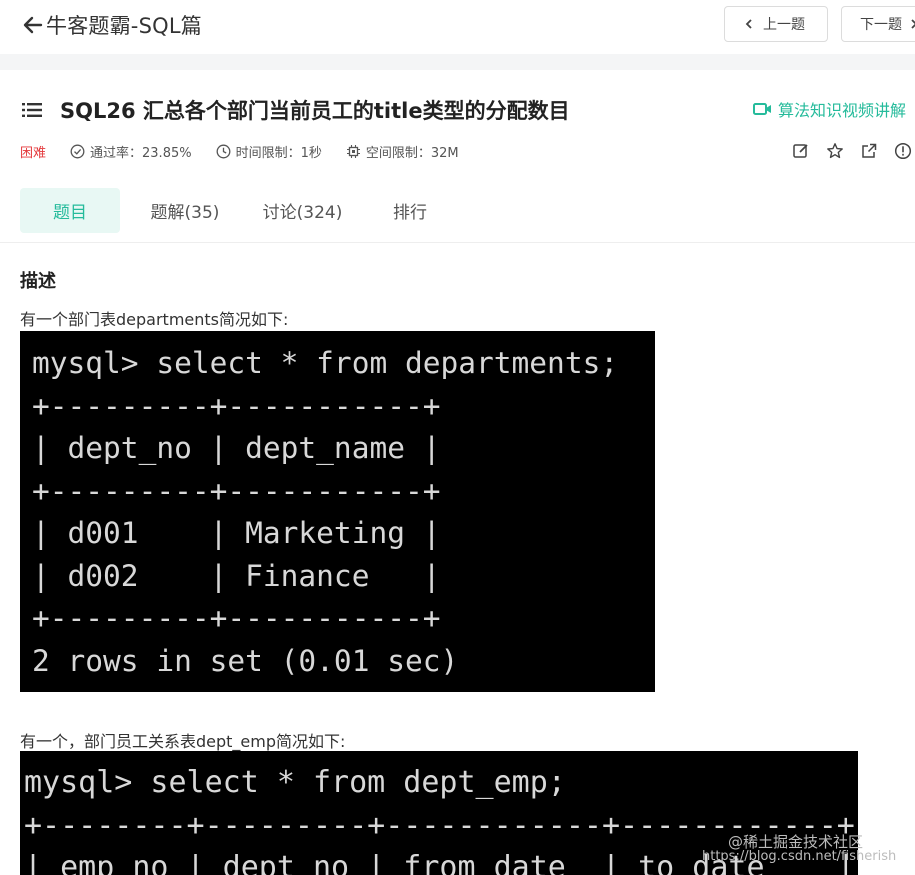 The image size is (915, 875). Describe the element at coordinates (353, 151) in the screenshot. I see `chip-icon` at that location.